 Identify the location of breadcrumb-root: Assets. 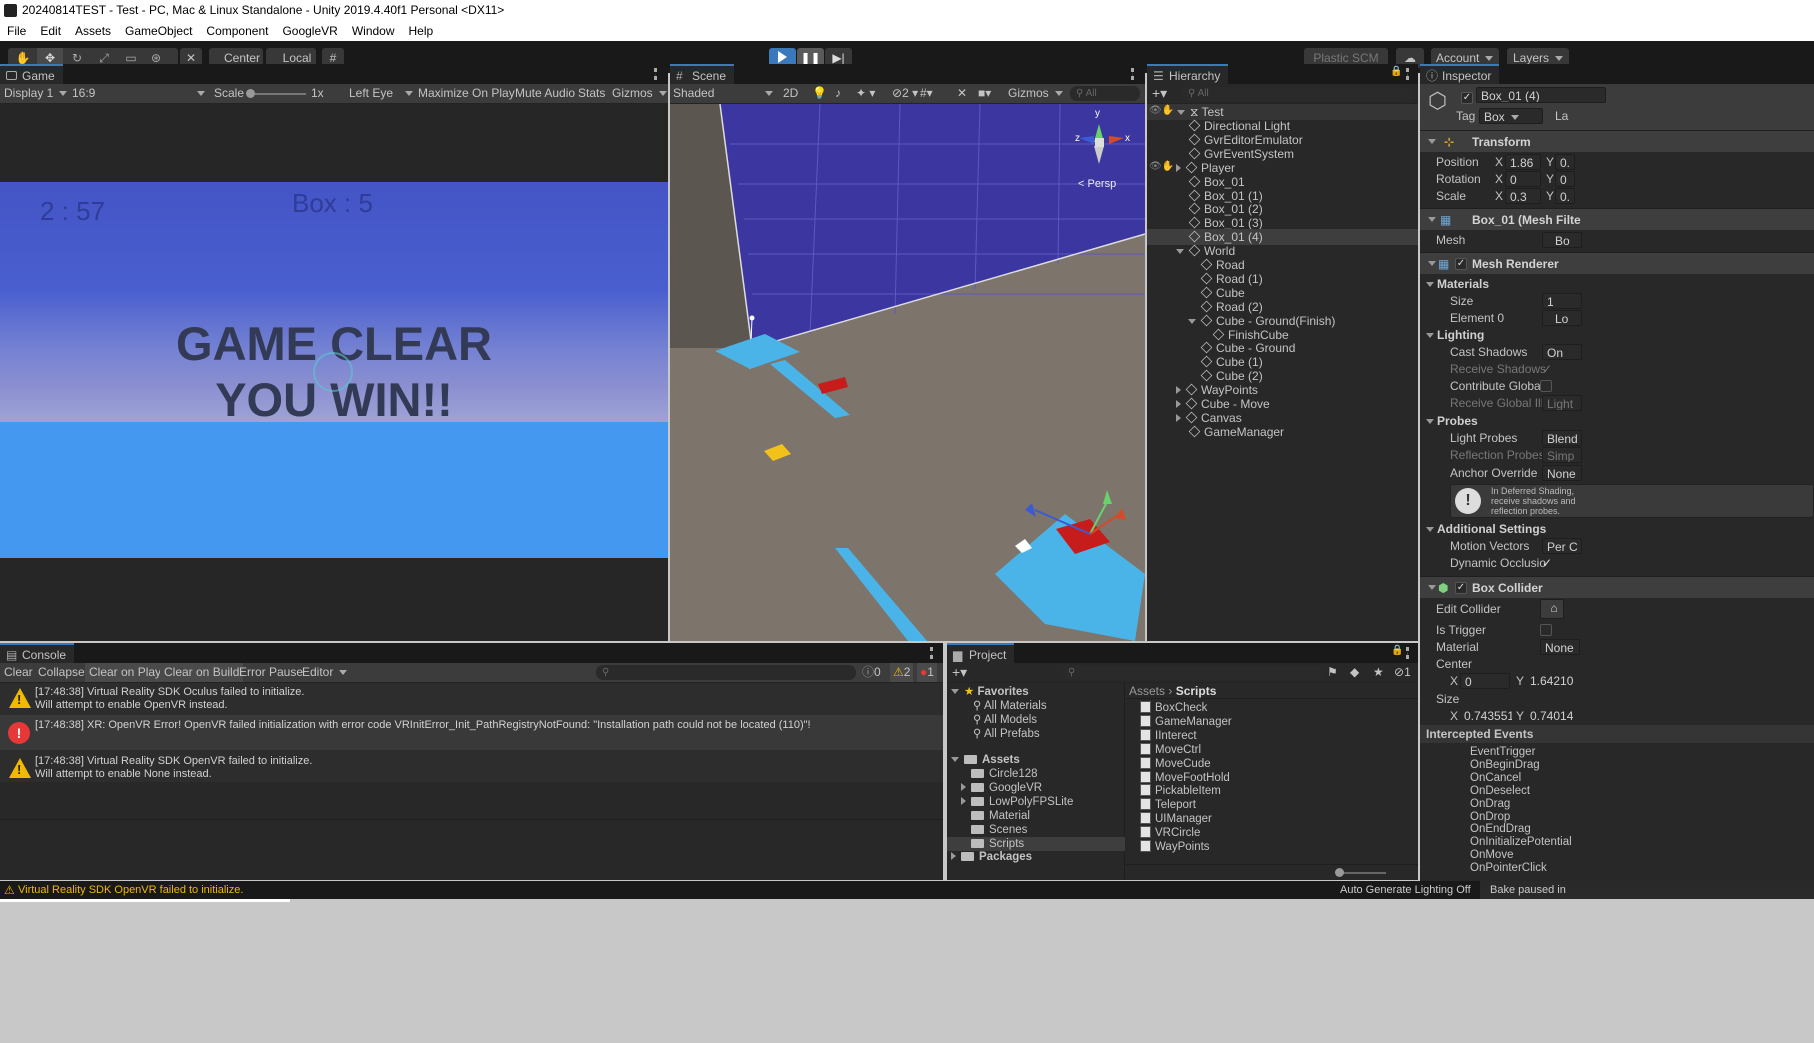
(1147, 691).